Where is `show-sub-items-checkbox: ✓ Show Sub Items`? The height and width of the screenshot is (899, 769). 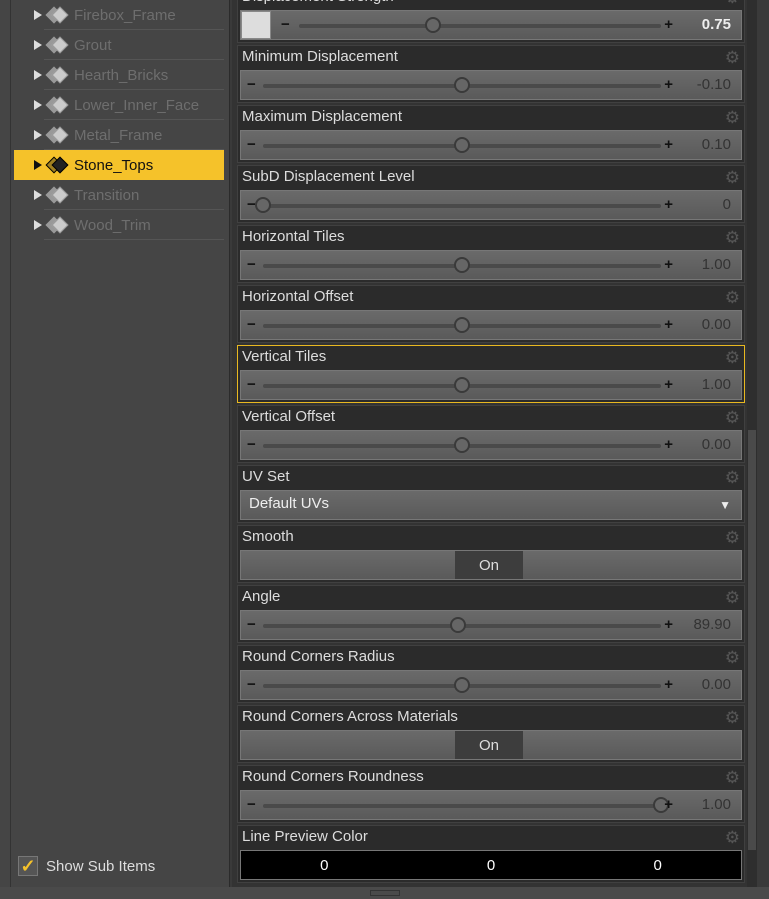 show-sub-items-checkbox: ✓ Show Sub Items is located at coordinates (86, 866).